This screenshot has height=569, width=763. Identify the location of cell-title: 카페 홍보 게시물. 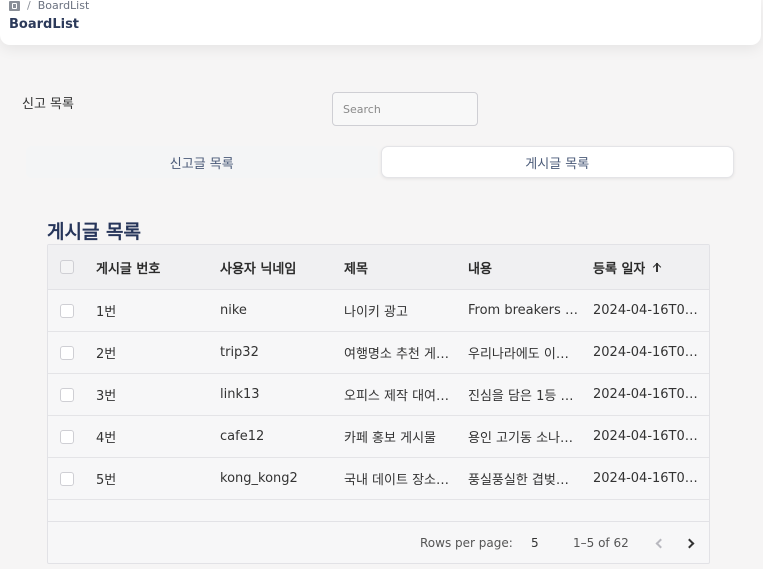
(390, 438).